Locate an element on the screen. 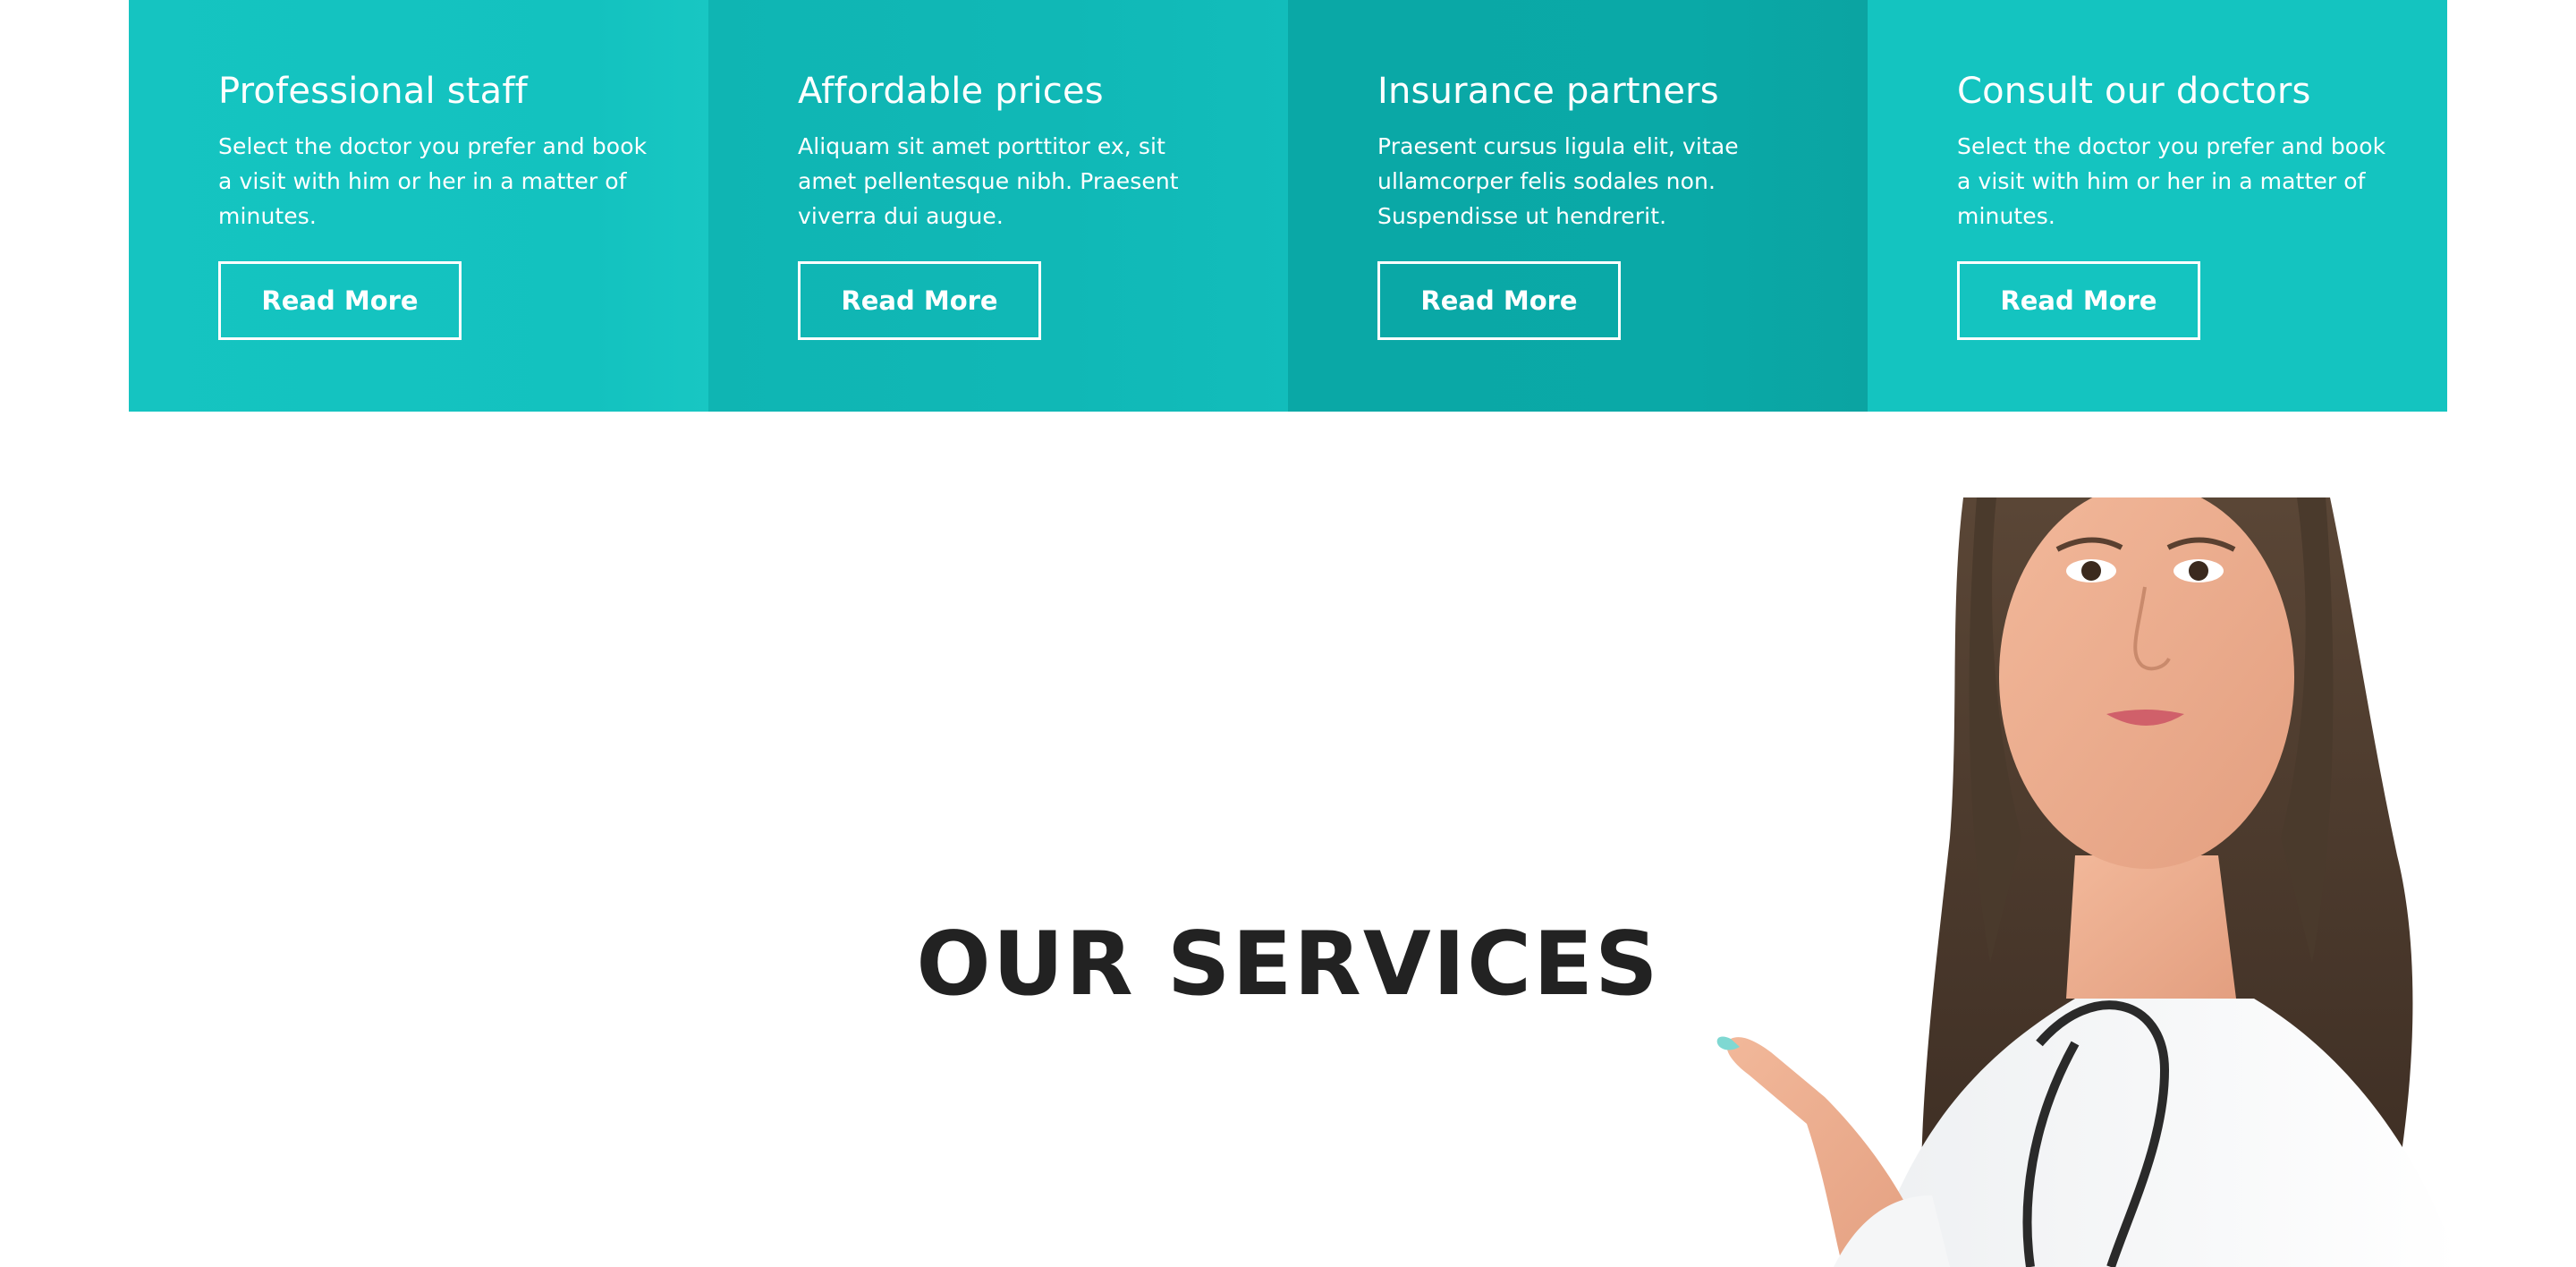 The width and height of the screenshot is (2576, 1267). feature-title: Consult our doctors is located at coordinates (2134, 91).